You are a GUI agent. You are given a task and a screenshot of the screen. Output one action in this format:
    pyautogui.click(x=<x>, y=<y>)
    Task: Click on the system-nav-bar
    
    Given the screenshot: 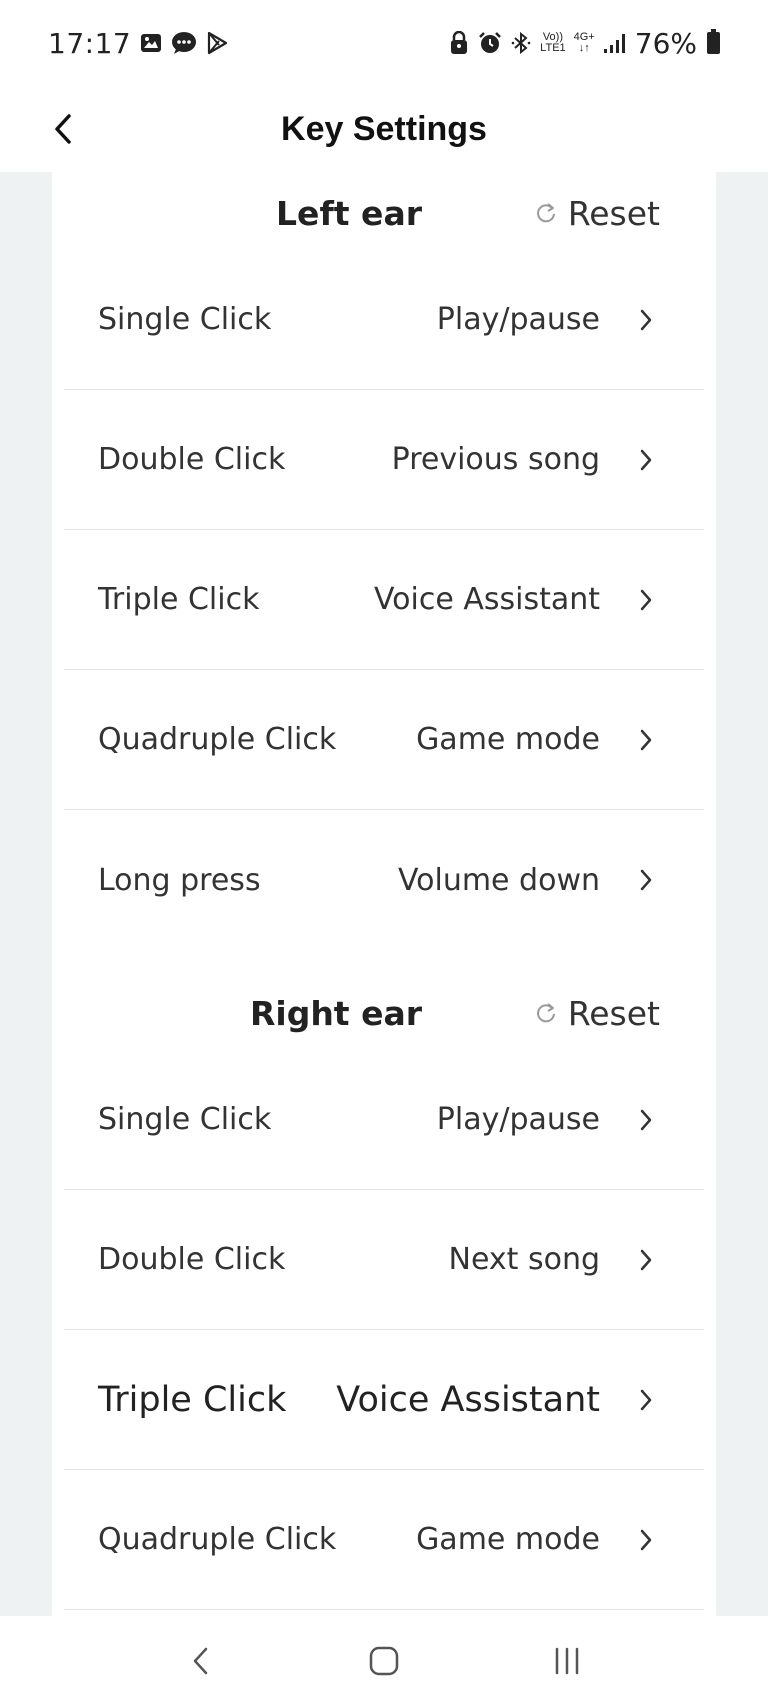 What is the action you would take?
    pyautogui.click(x=384, y=1661)
    